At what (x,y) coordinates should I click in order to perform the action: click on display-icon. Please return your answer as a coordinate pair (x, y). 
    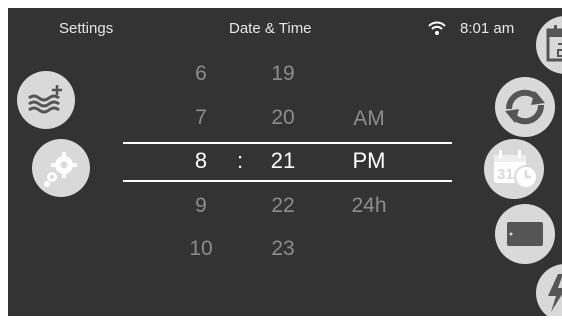
    Looking at the image, I should click on (525, 234).